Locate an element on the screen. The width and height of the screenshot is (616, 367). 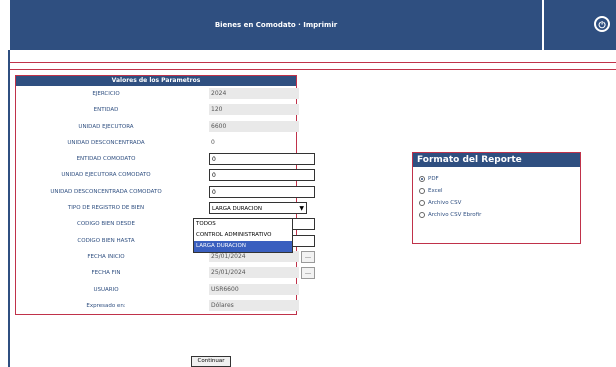
param-row-entidad: ENTIDAD 120 is located at coordinates (157, 110).